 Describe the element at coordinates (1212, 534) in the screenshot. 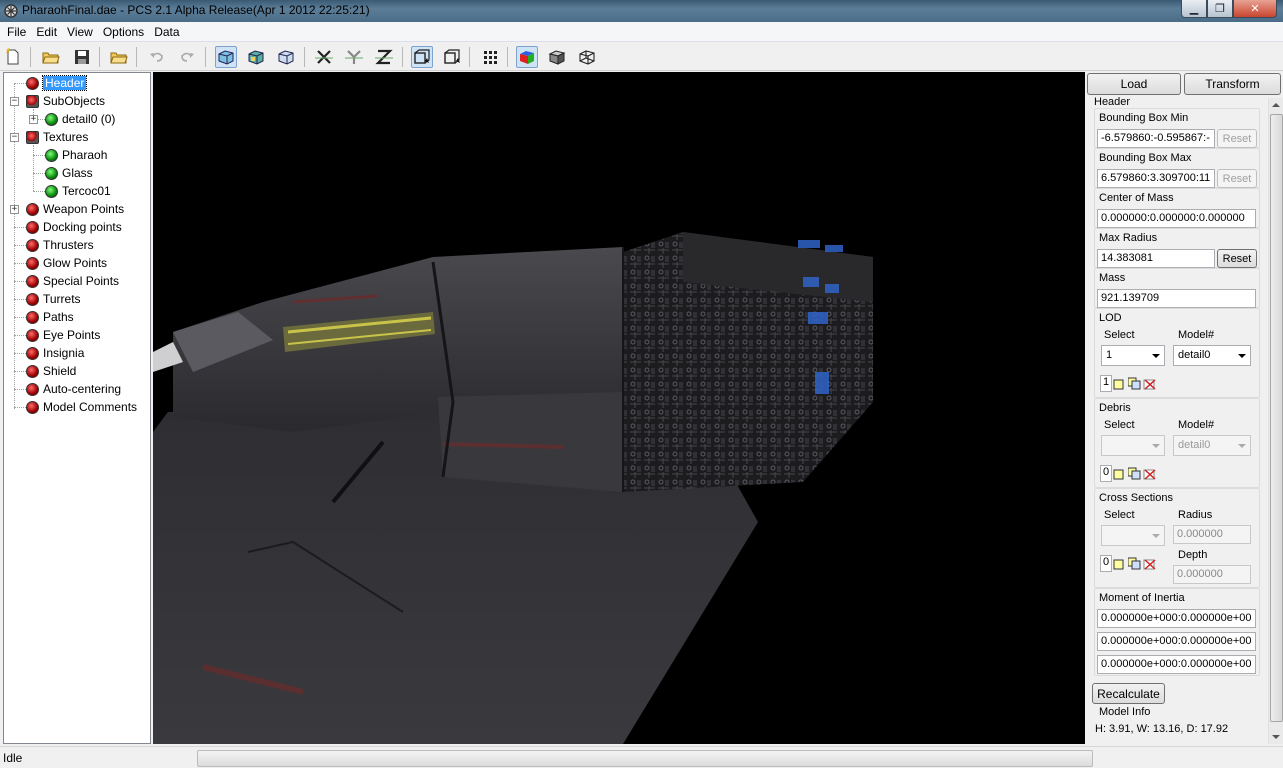

I see `radius-field: 0.000000` at that location.